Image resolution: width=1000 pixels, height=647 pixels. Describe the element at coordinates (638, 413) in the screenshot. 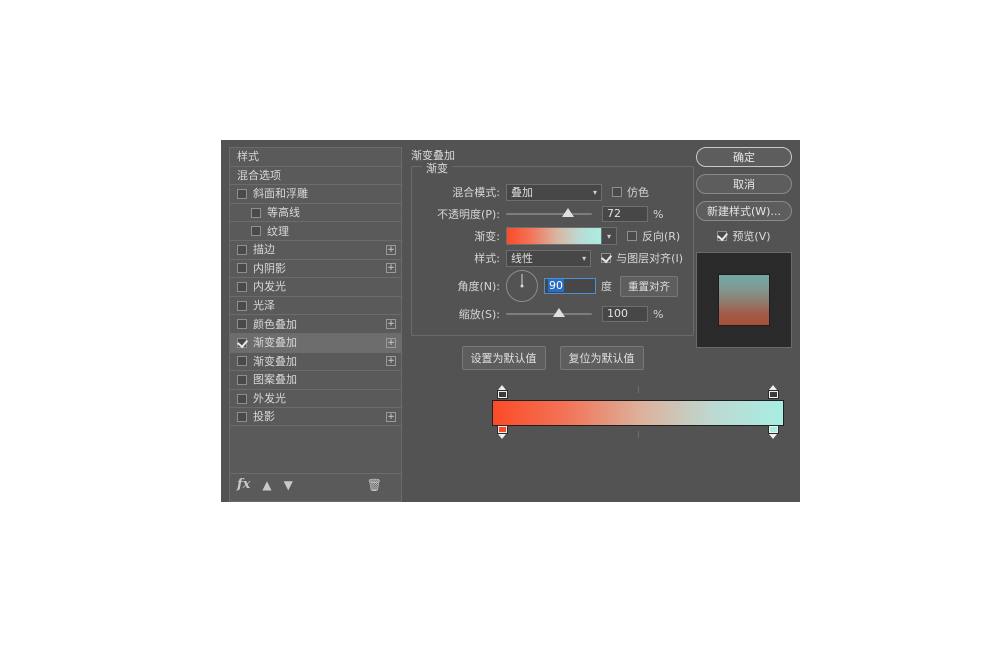

I see `gradient-editor-bar` at that location.